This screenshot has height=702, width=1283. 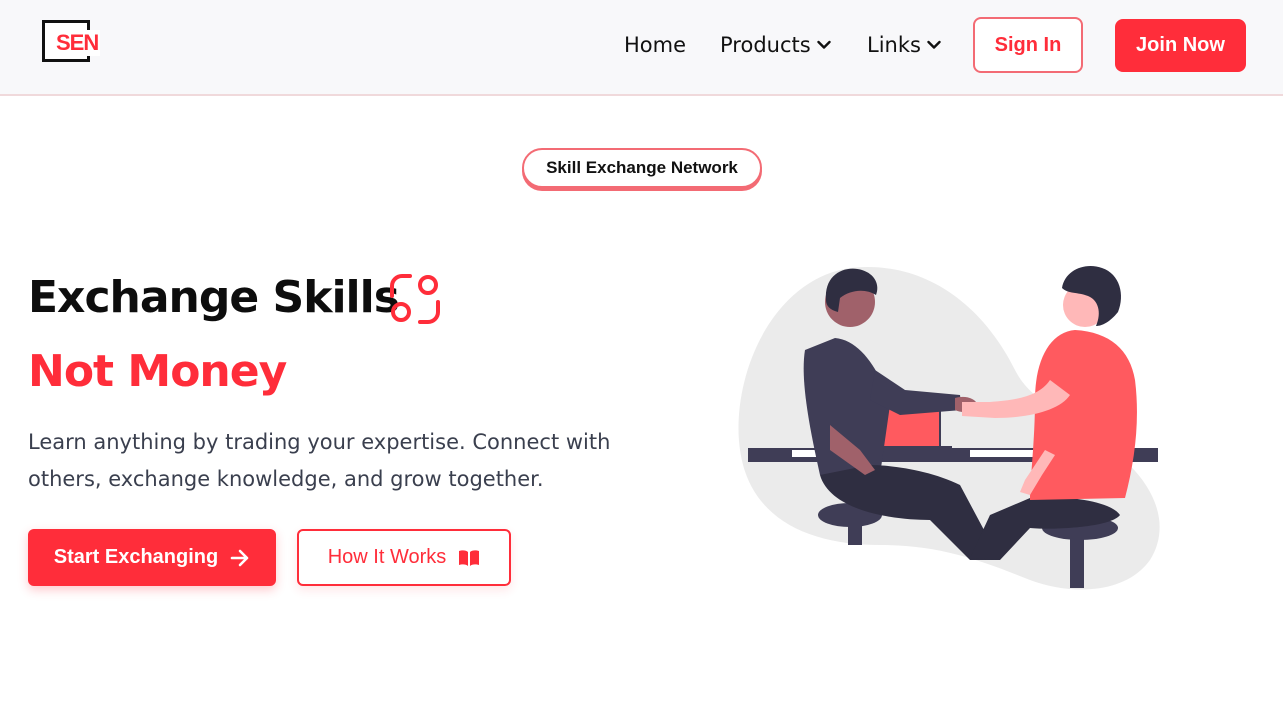 I want to click on nav-home: Home, so click(x=655, y=45).